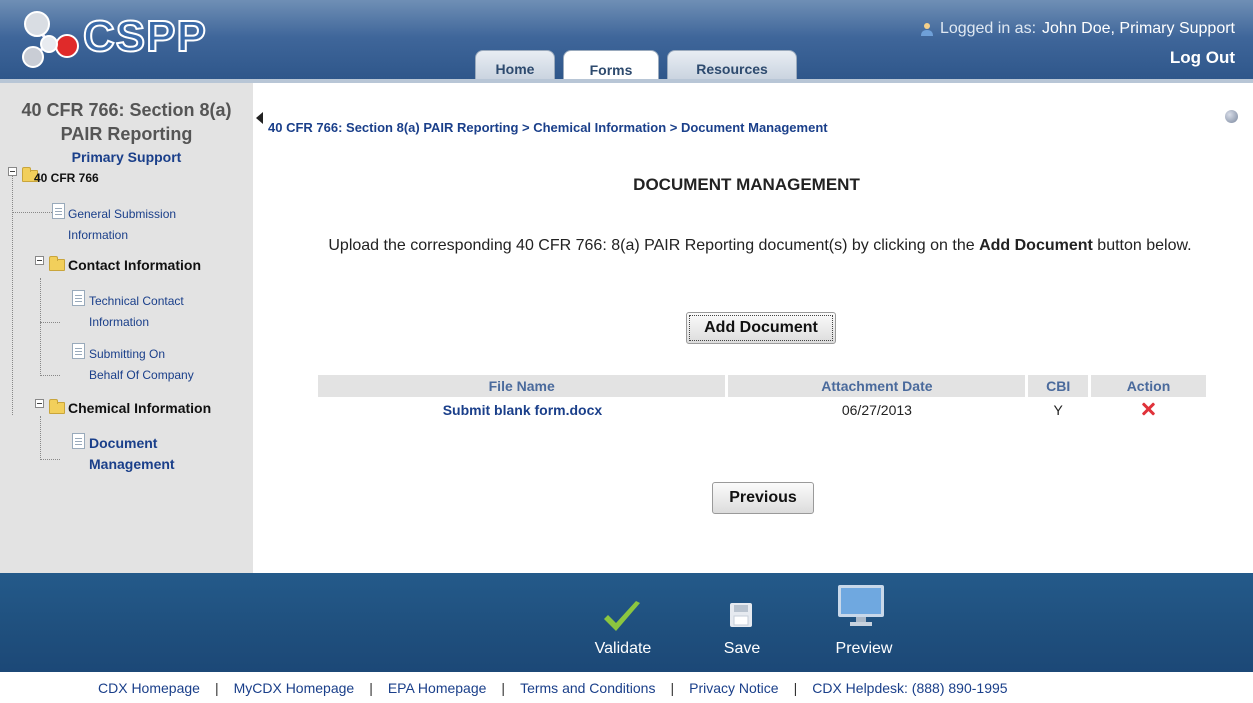  What do you see at coordinates (134, 265) in the screenshot?
I see `tree-item-contact-information: Contact Information` at bounding box center [134, 265].